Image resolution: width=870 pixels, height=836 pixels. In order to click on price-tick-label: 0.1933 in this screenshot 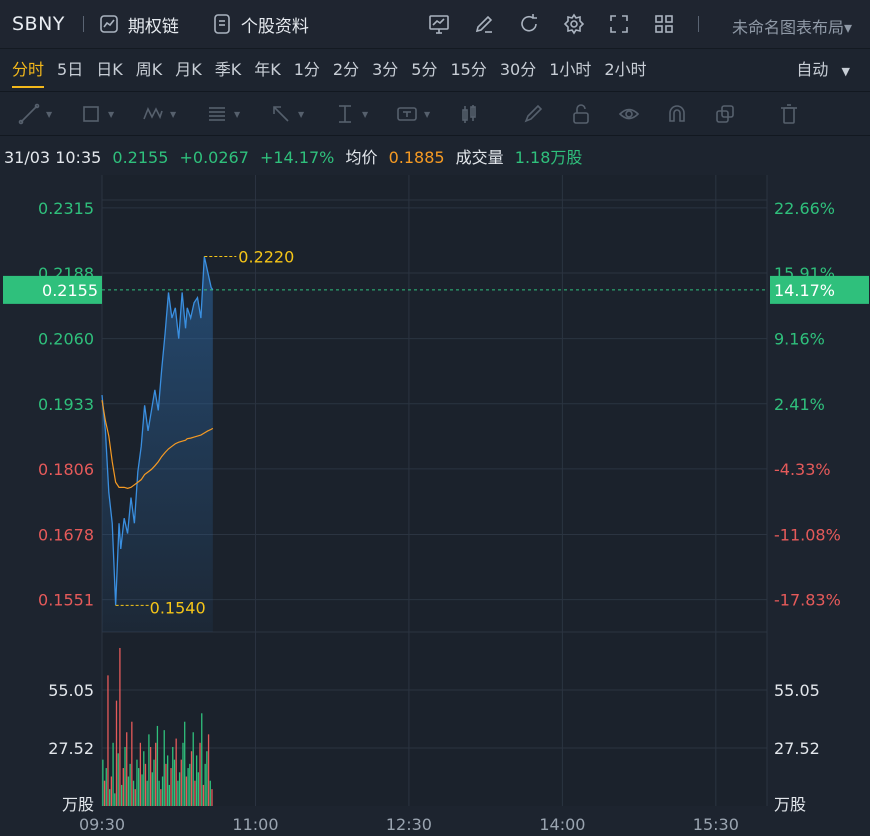, I will do `click(66, 404)`.